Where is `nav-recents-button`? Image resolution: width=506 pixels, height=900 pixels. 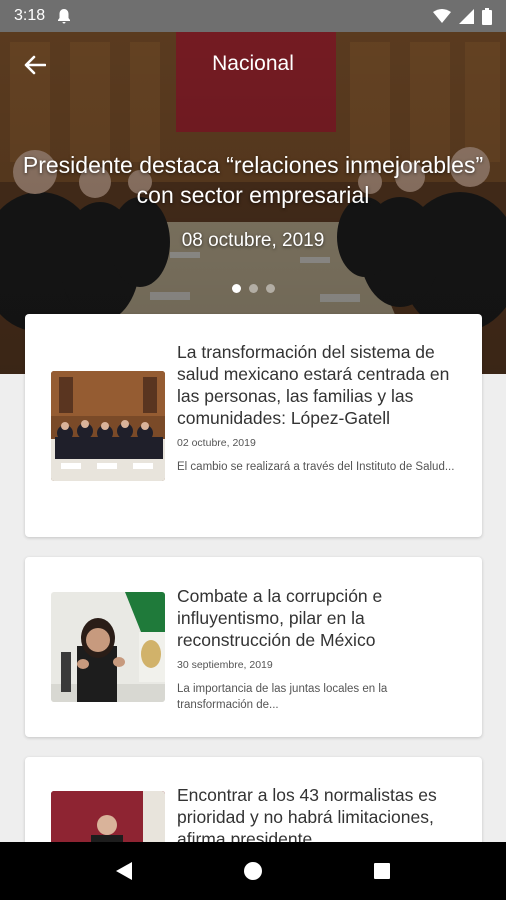
nav-recents-button is located at coordinates (382, 871).